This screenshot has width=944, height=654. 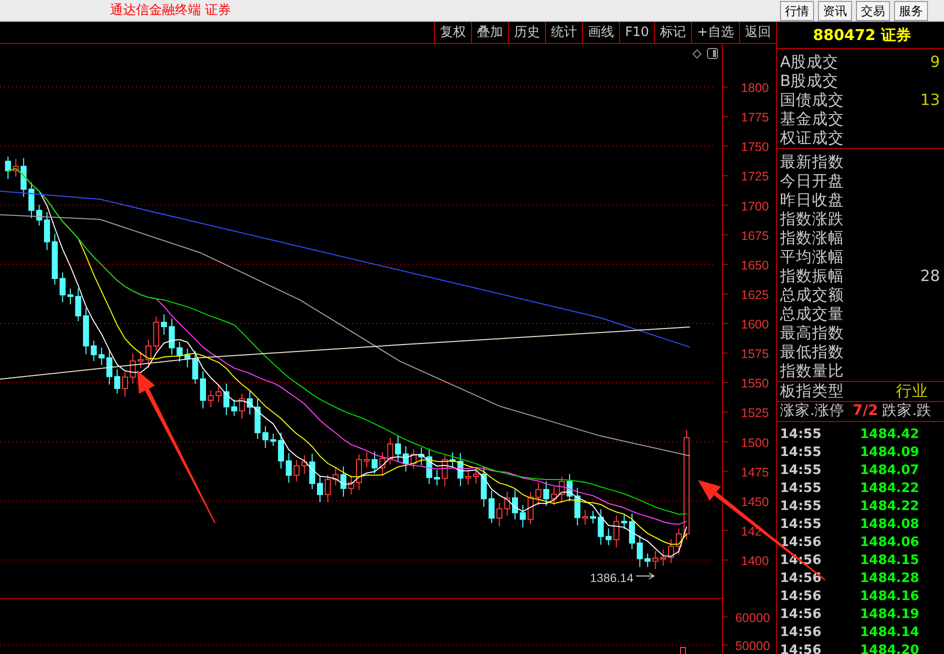 I want to click on axis-label: 1500, so click(x=755, y=443).